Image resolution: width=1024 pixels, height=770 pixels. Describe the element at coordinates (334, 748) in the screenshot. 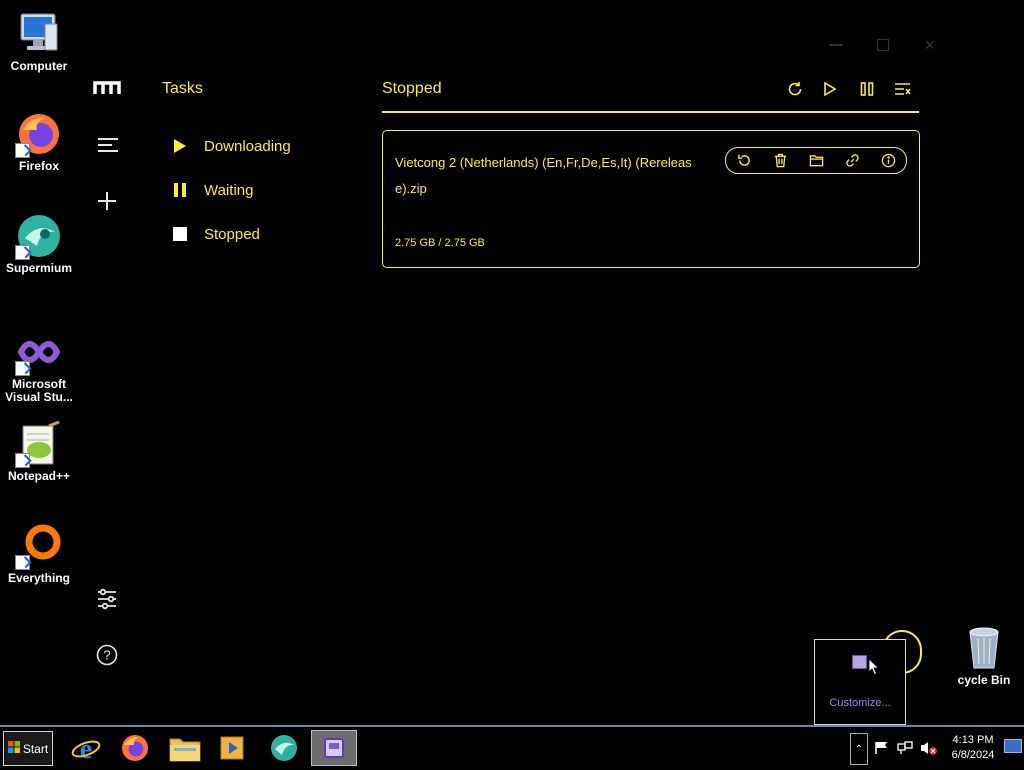

I see `motrix-taskbar-icon` at that location.